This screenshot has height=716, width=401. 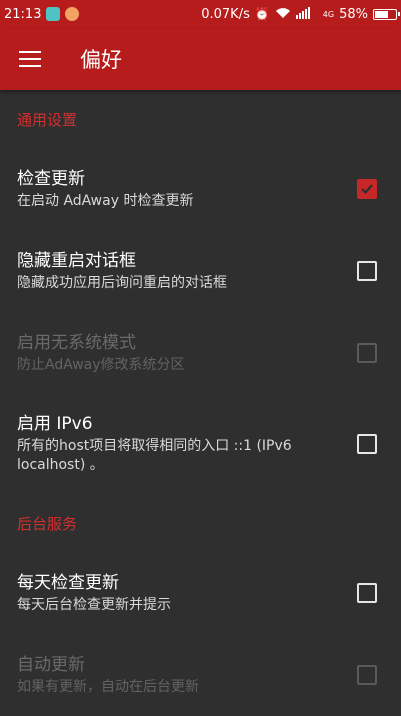 What do you see at coordinates (306, 14) in the screenshot?
I see `cell-signal-icon` at bounding box center [306, 14].